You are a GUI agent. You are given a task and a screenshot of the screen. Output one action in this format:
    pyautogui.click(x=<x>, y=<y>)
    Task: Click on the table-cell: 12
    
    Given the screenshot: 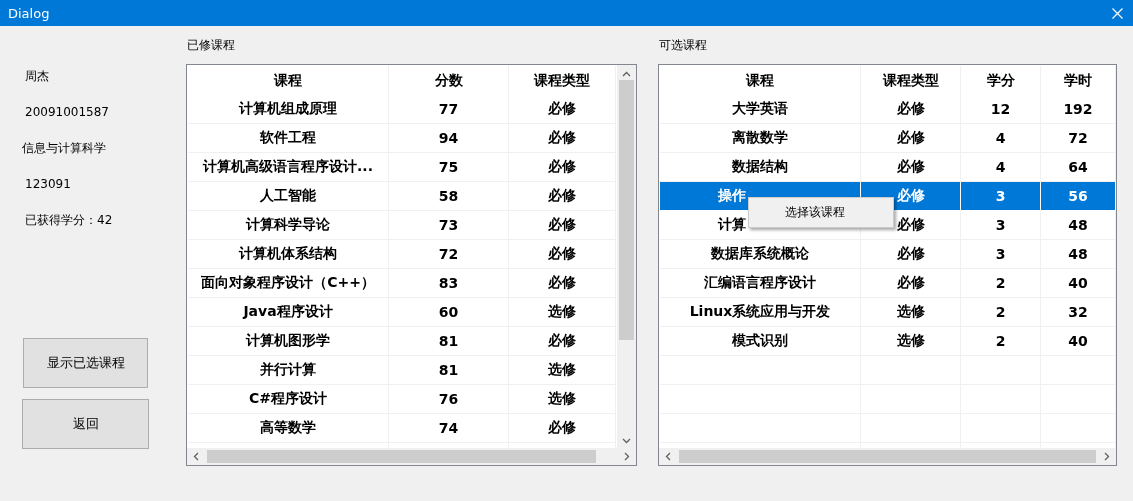 What is the action you would take?
    pyautogui.click(x=1001, y=109)
    